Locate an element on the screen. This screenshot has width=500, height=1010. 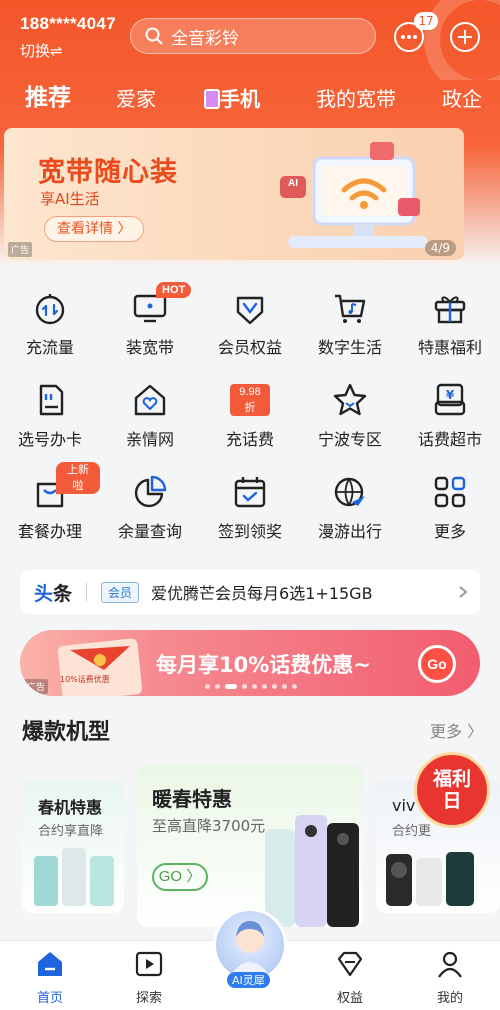
section-more-link: 更多 〉 is located at coordinates (456, 730).